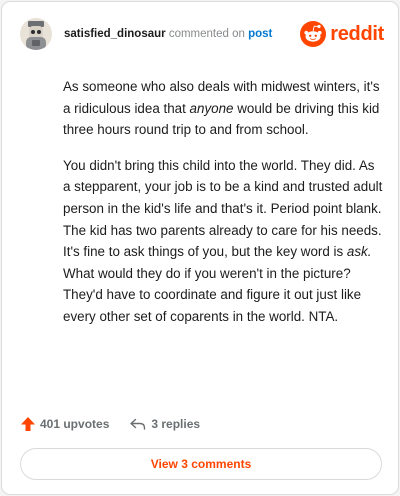  Describe the element at coordinates (138, 424) in the screenshot. I see `reply-arrow-icon` at that location.